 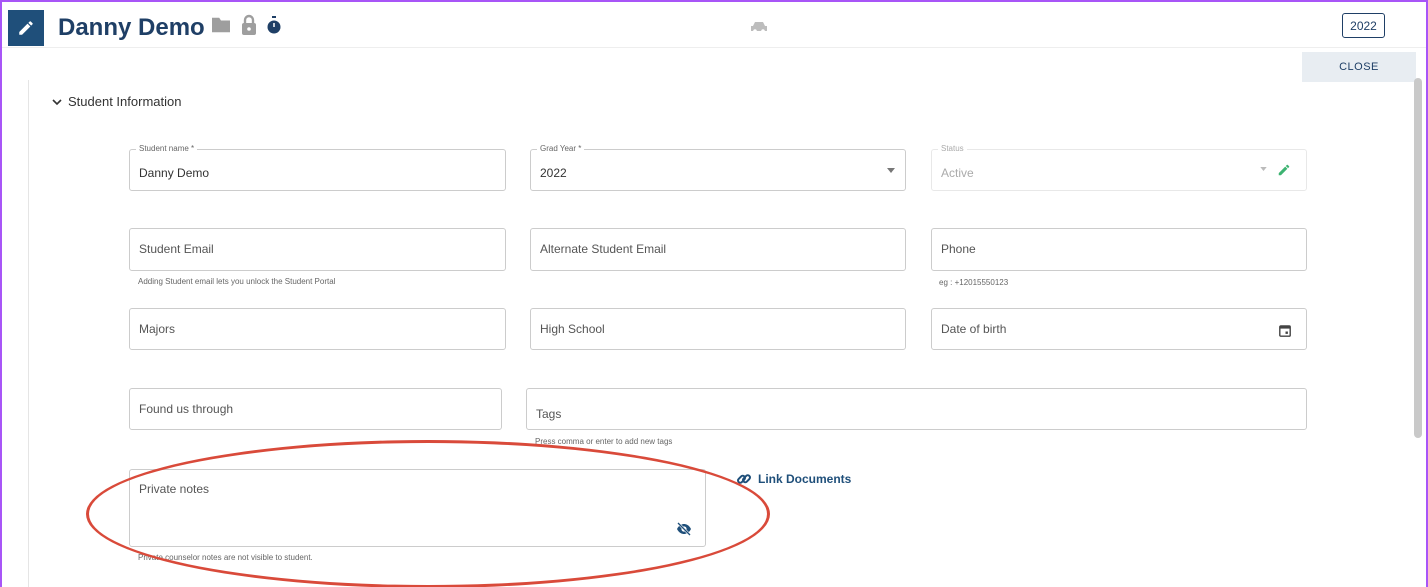 I want to click on student-email-input: Student Email, so click(x=317, y=249).